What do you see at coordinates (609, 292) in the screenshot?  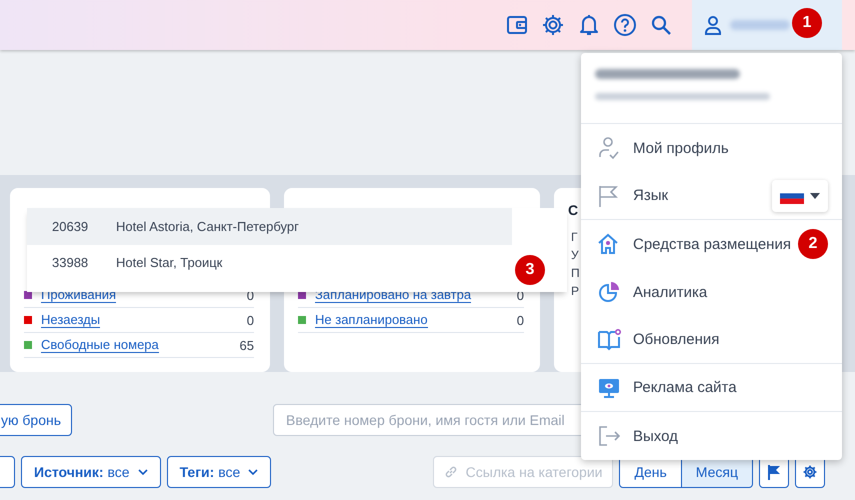 I see `pie-chart-icon` at bounding box center [609, 292].